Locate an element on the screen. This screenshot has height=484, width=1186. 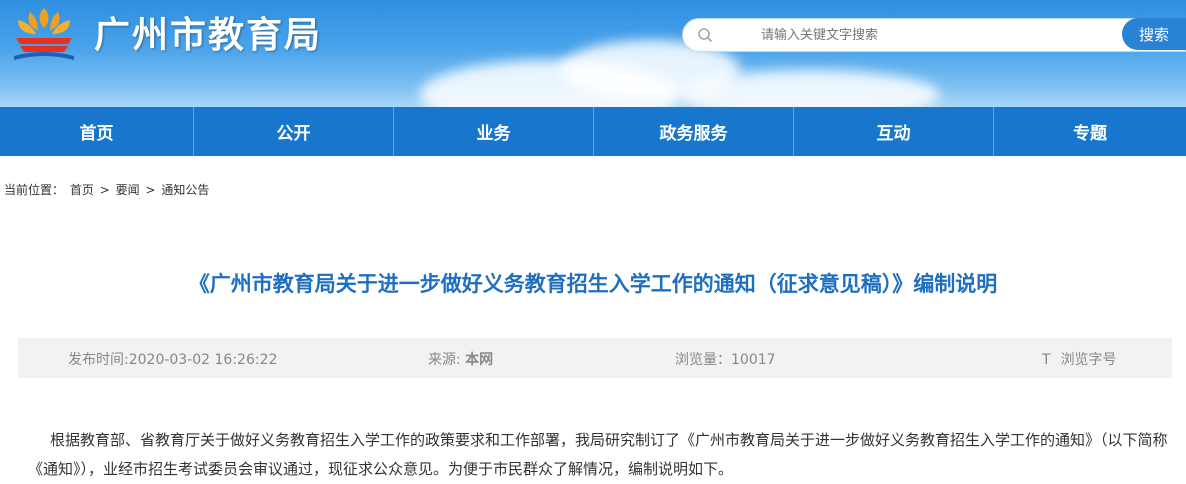
nav-item-government-services: 政务服务 is located at coordinates (694, 131).